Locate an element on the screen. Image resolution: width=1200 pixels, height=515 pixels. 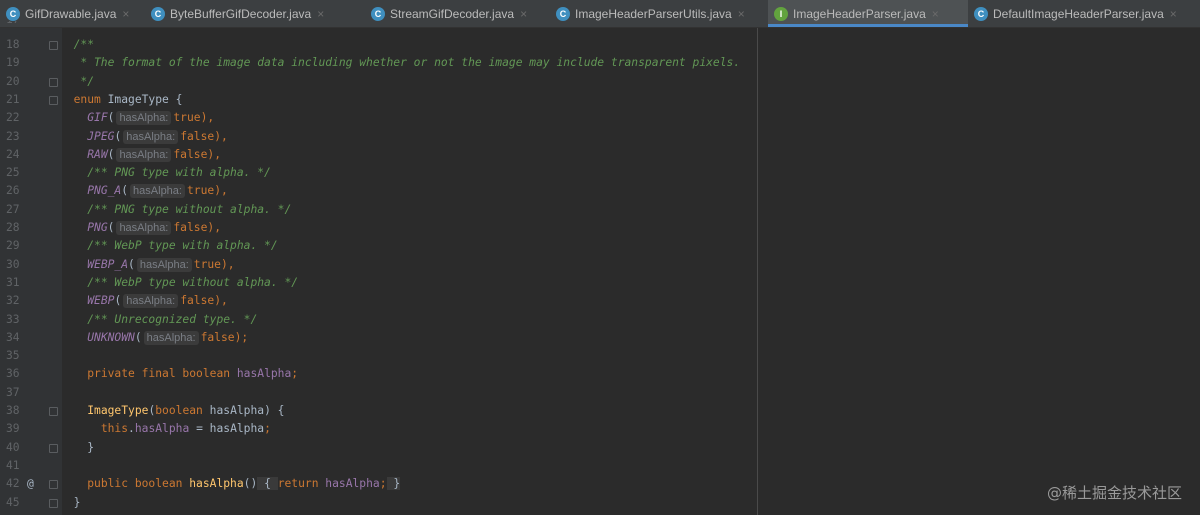
code-token: UNKNOWN is located at coordinates (111, 337).